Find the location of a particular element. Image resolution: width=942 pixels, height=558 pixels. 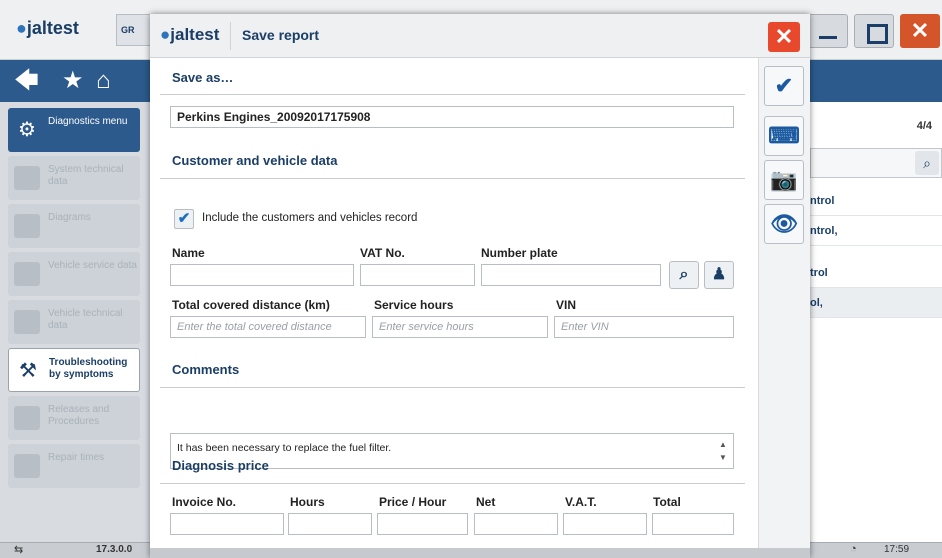

service-hours-label: Service hours is located at coordinates (414, 305).